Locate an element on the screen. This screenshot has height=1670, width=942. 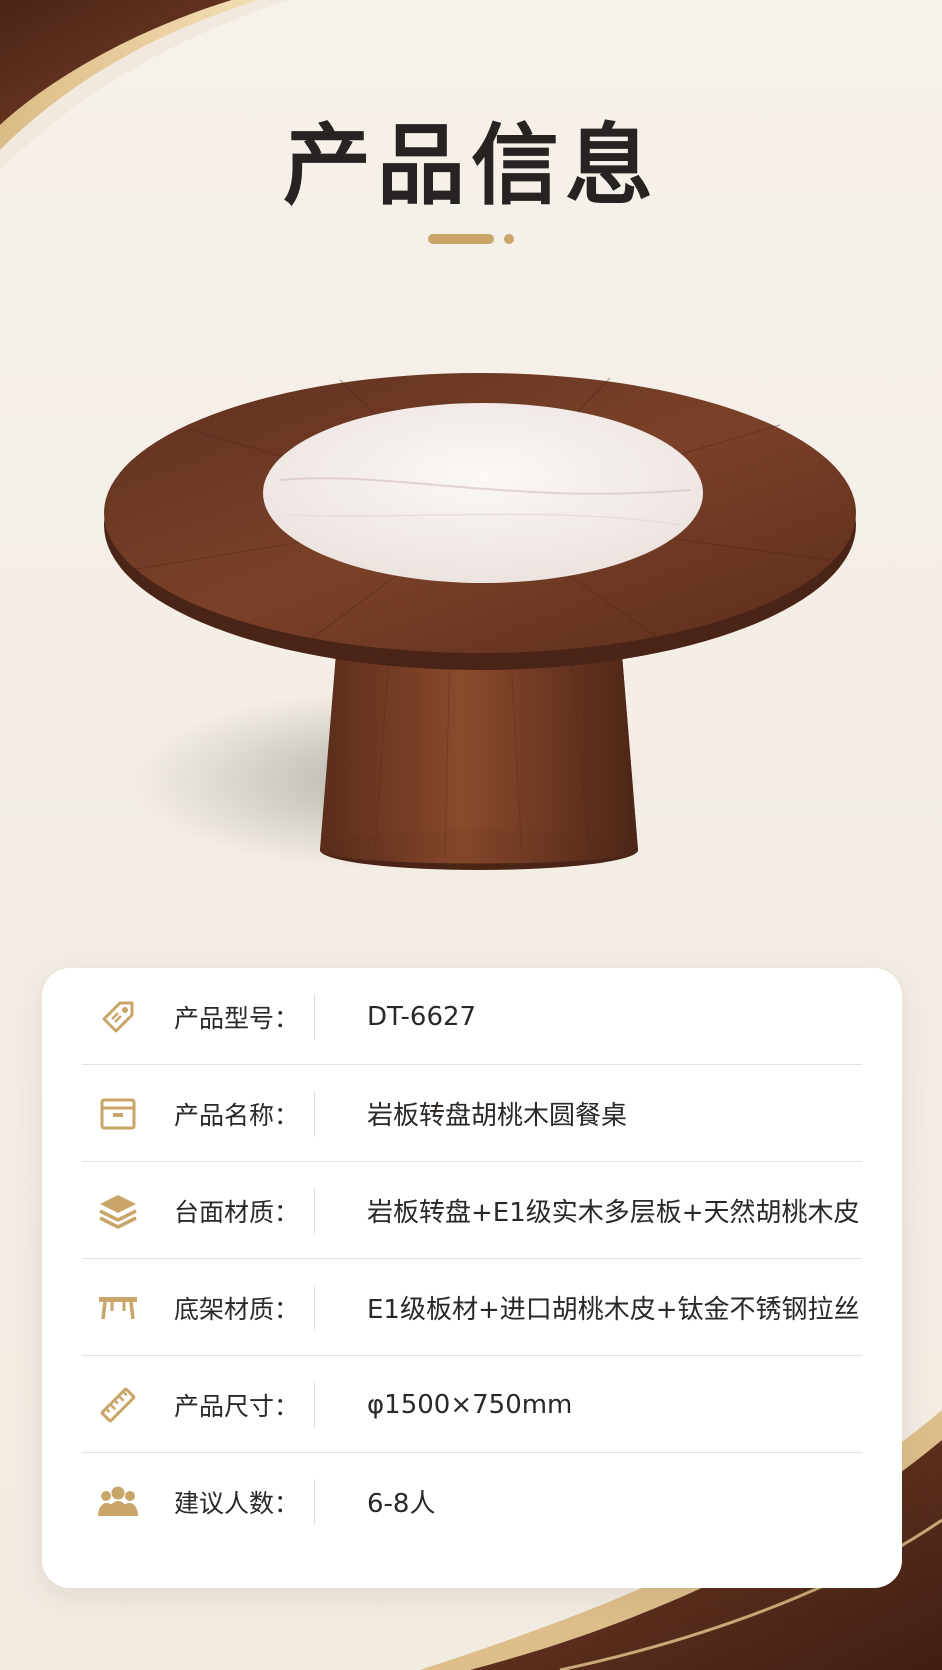
price-tag-icon is located at coordinates (118, 1017).